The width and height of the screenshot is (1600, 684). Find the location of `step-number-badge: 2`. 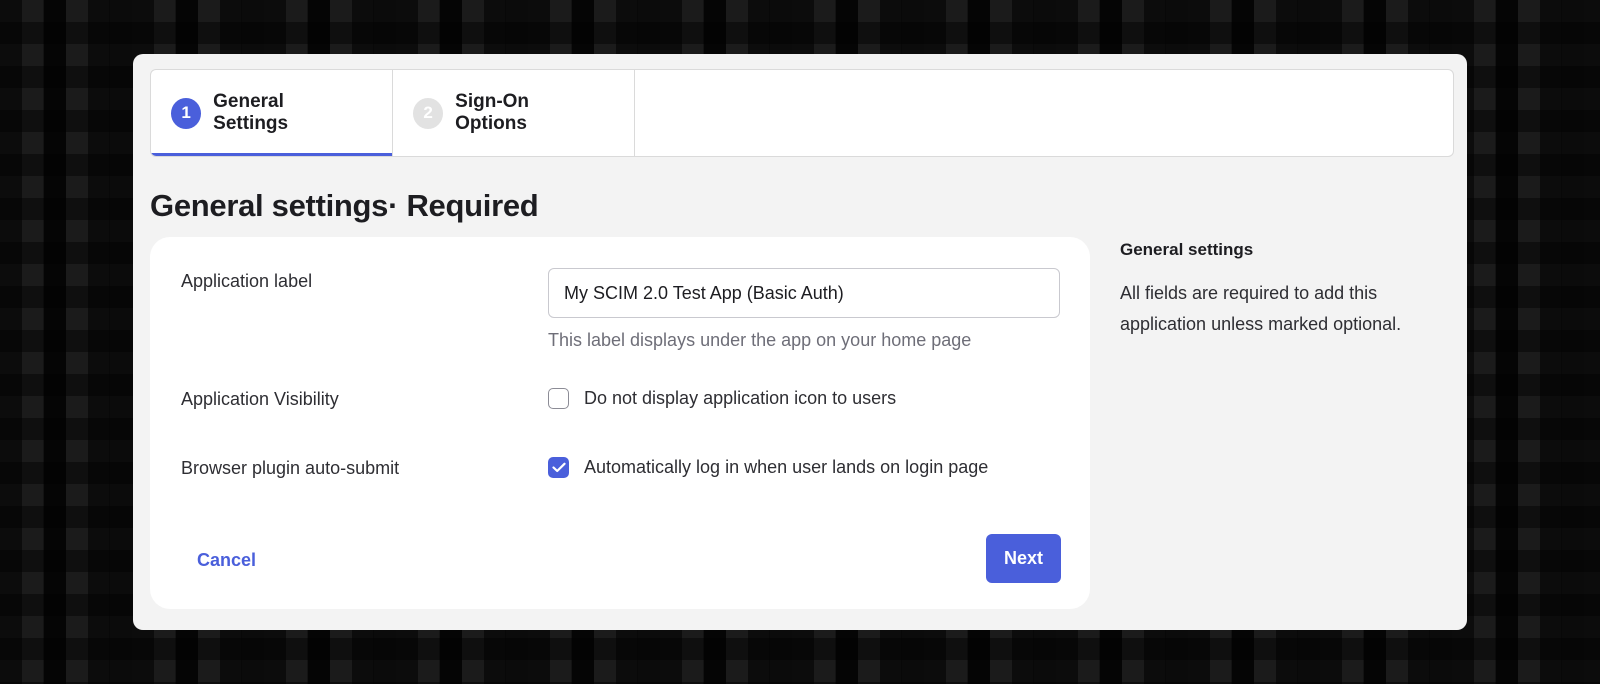

step-number-badge: 2 is located at coordinates (428, 113).